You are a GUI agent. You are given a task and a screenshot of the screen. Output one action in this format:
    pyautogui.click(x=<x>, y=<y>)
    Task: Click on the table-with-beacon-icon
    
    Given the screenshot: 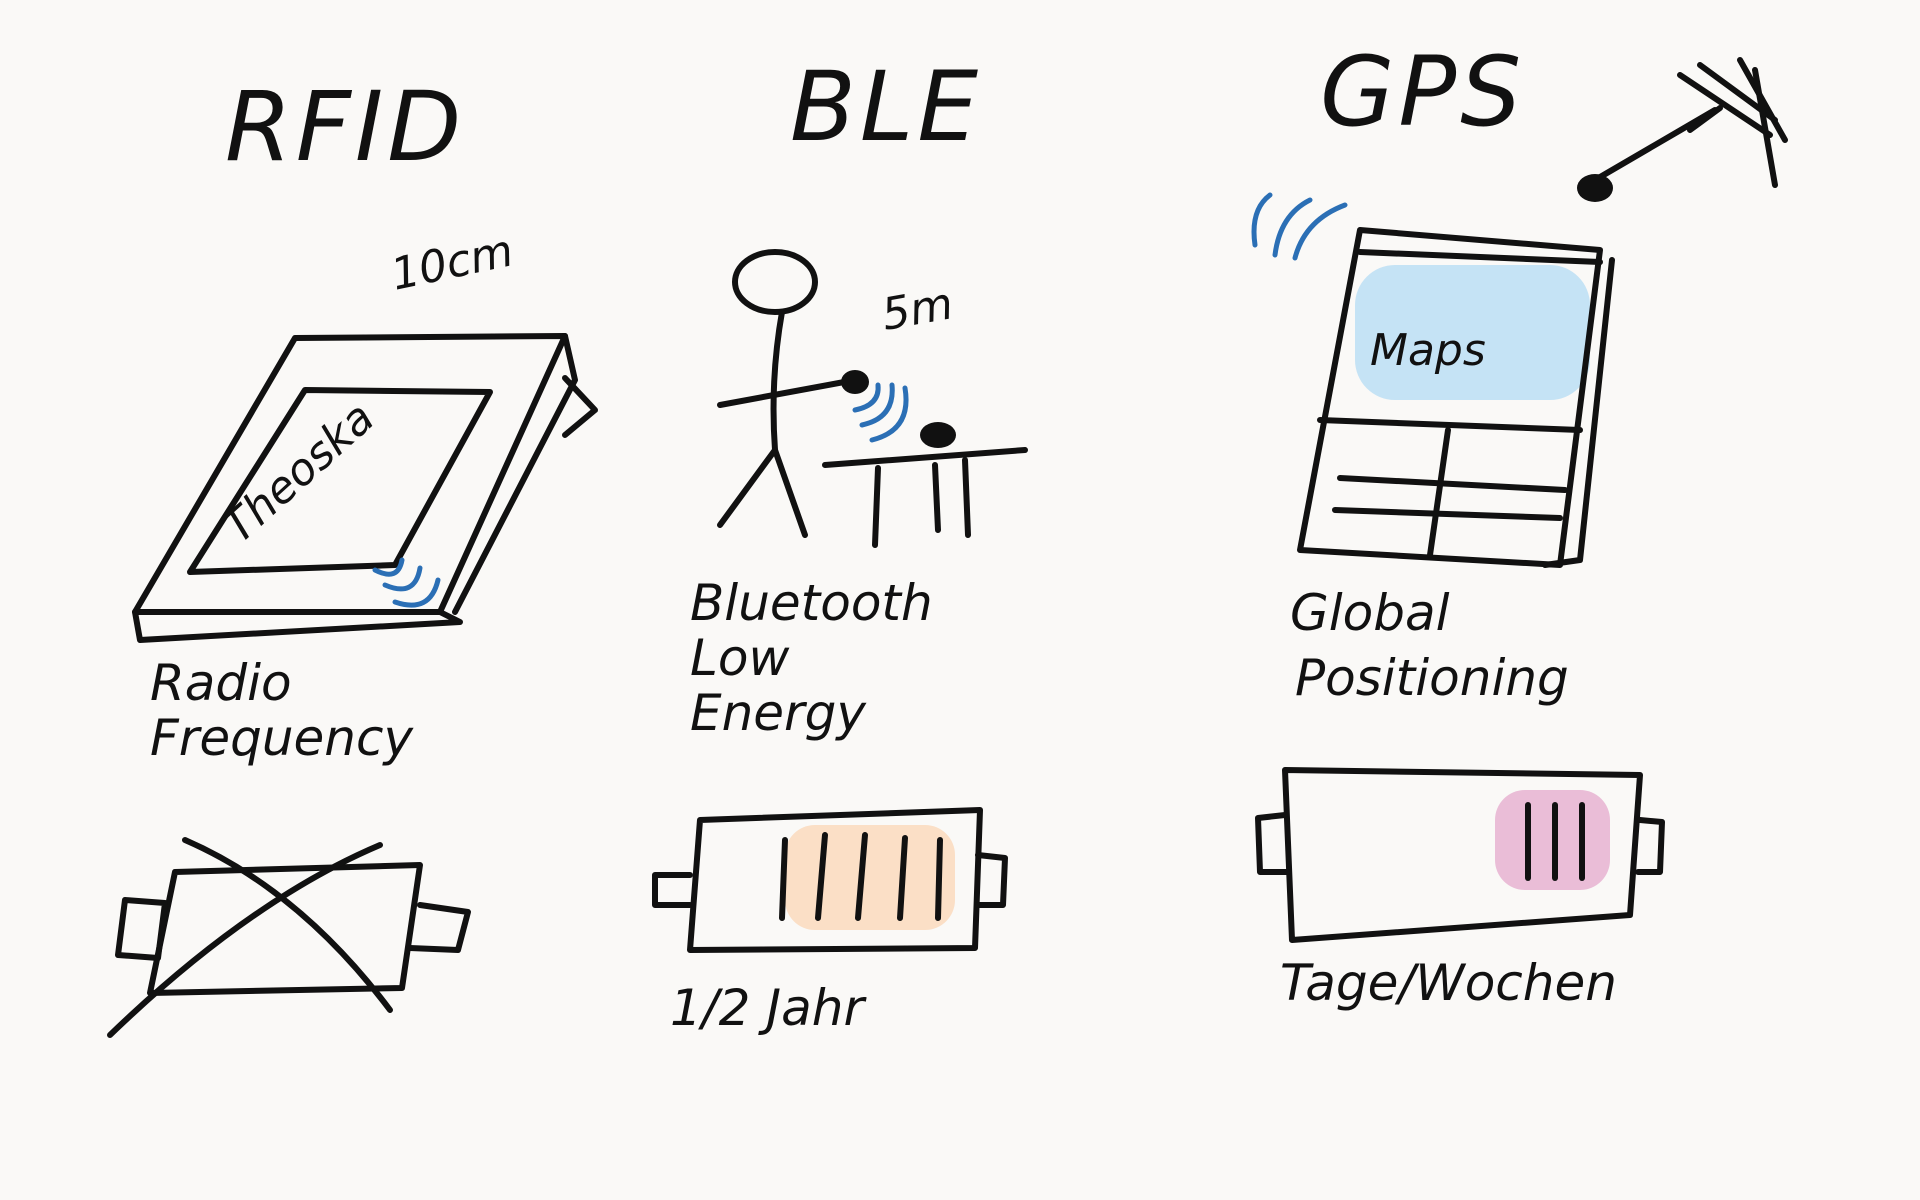 What is the action you would take?
    pyautogui.click(x=925, y=485)
    